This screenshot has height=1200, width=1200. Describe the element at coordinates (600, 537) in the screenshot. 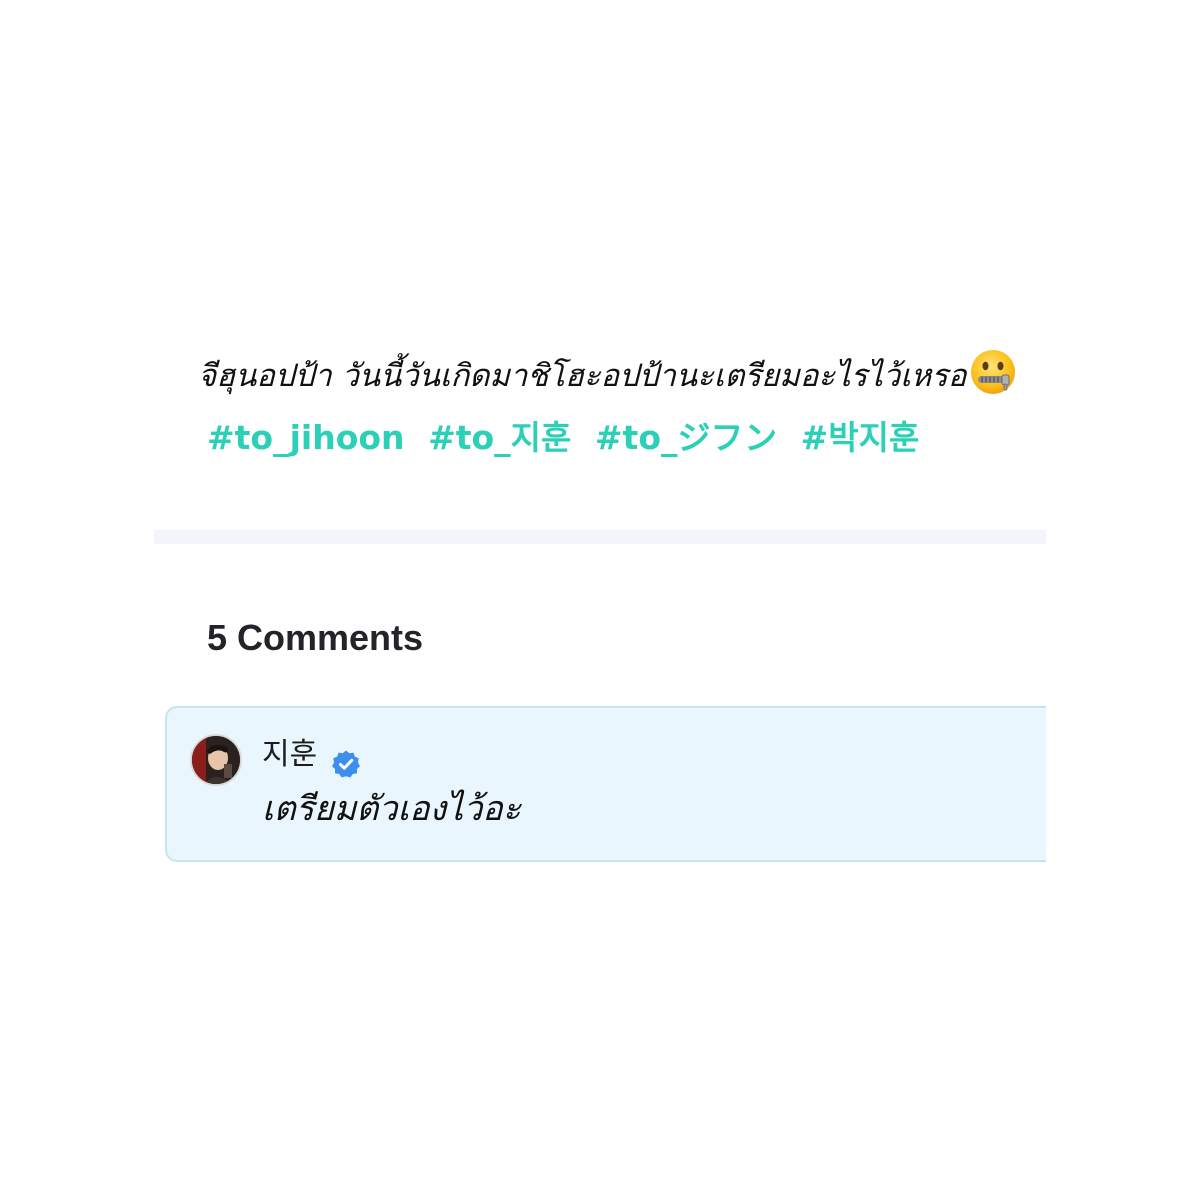

I see `section-divider` at that location.